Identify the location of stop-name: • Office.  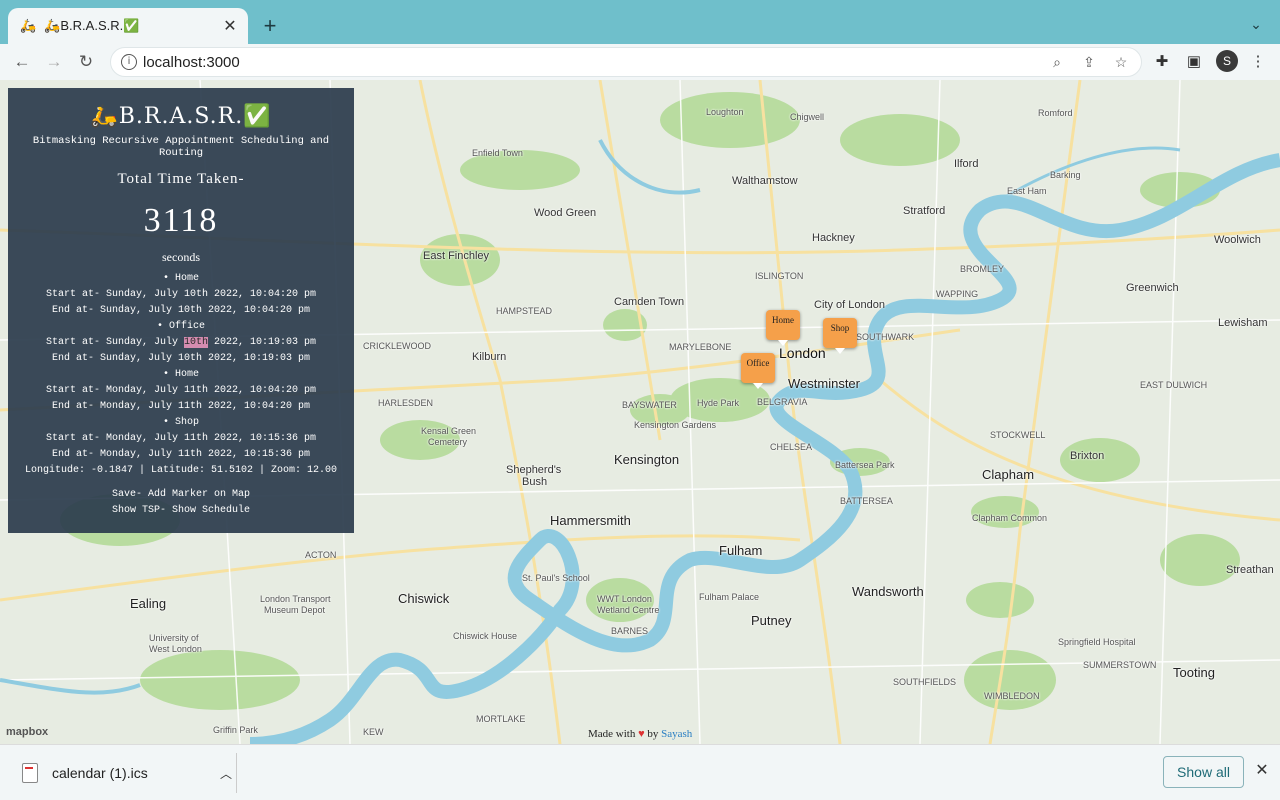
(180, 326).